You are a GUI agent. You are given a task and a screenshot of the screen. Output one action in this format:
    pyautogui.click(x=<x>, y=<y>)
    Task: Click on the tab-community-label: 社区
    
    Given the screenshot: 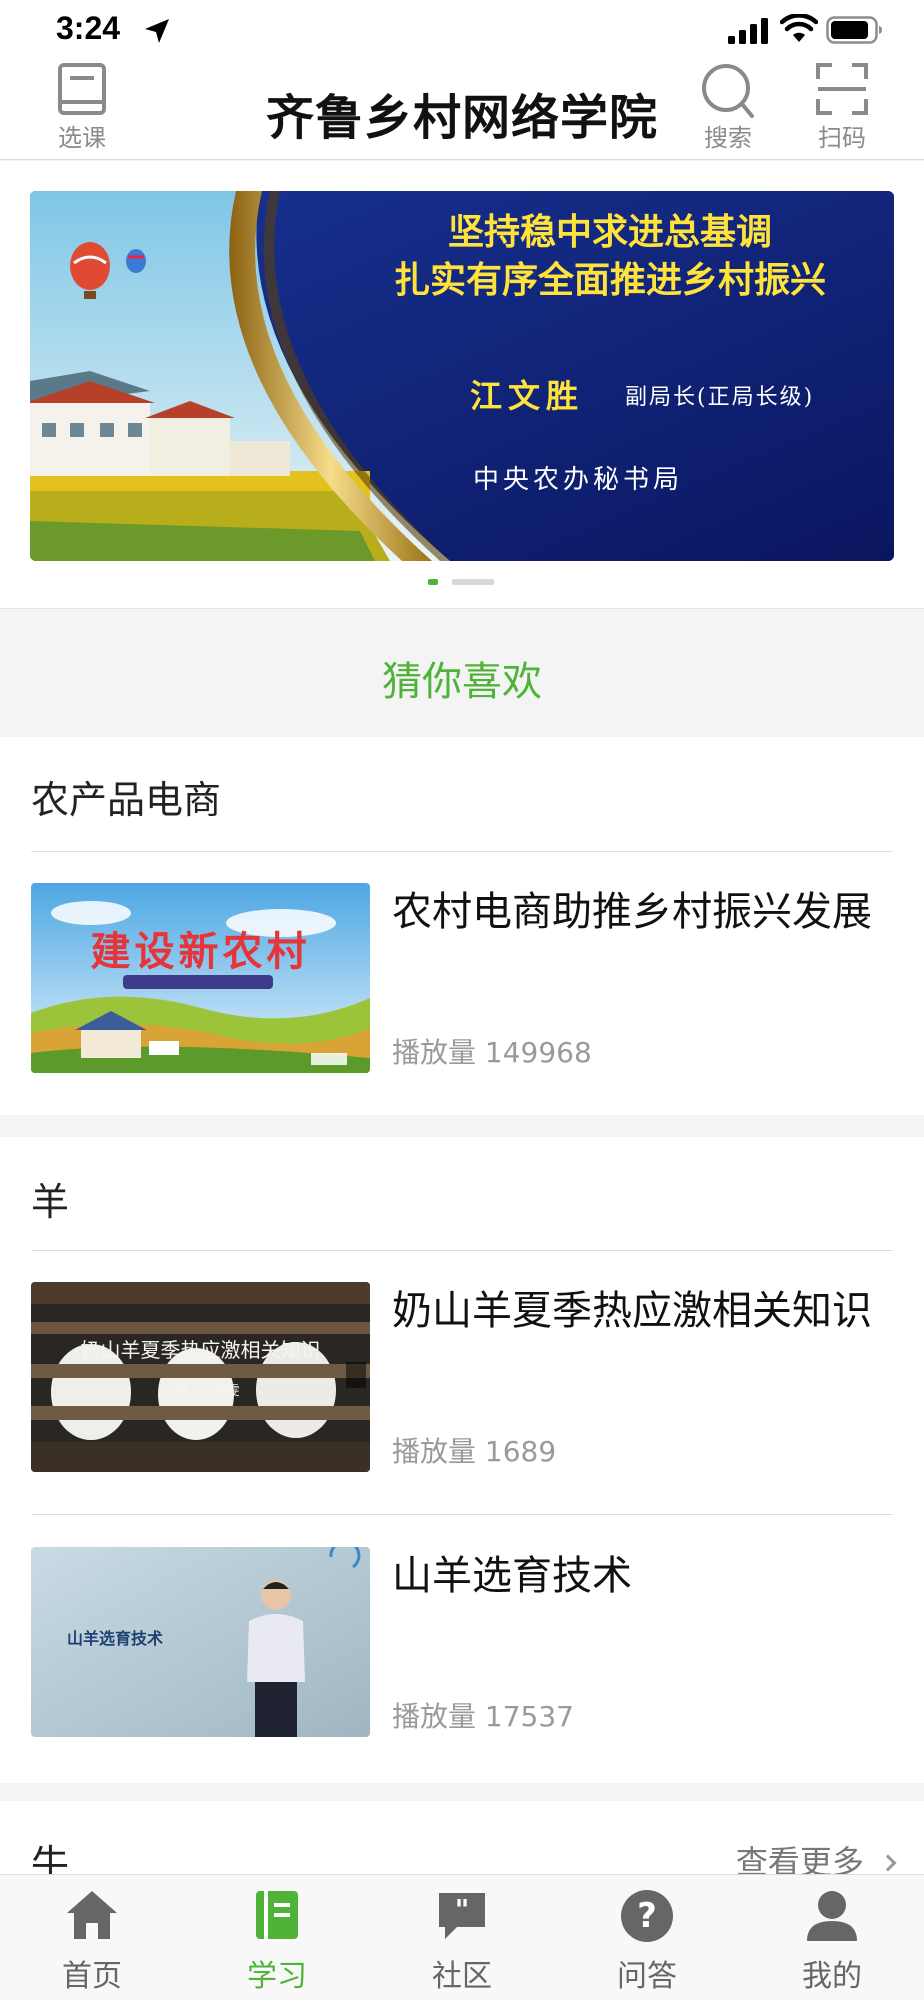 What is the action you would take?
    pyautogui.click(x=462, y=1976)
    